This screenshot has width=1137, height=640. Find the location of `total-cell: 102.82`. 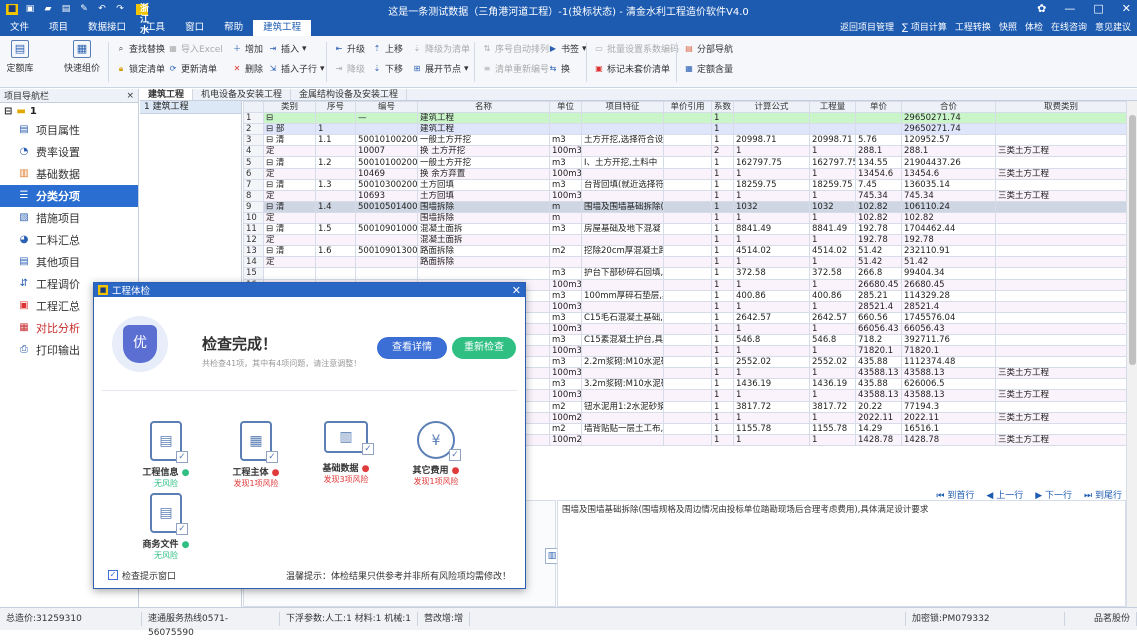

total-cell: 102.82 is located at coordinates (948, 218).